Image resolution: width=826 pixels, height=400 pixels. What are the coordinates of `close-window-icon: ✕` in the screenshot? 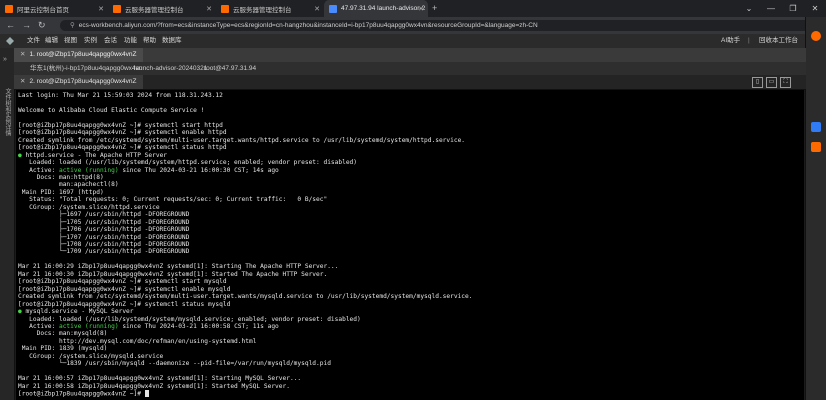 It's located at (815, 8).